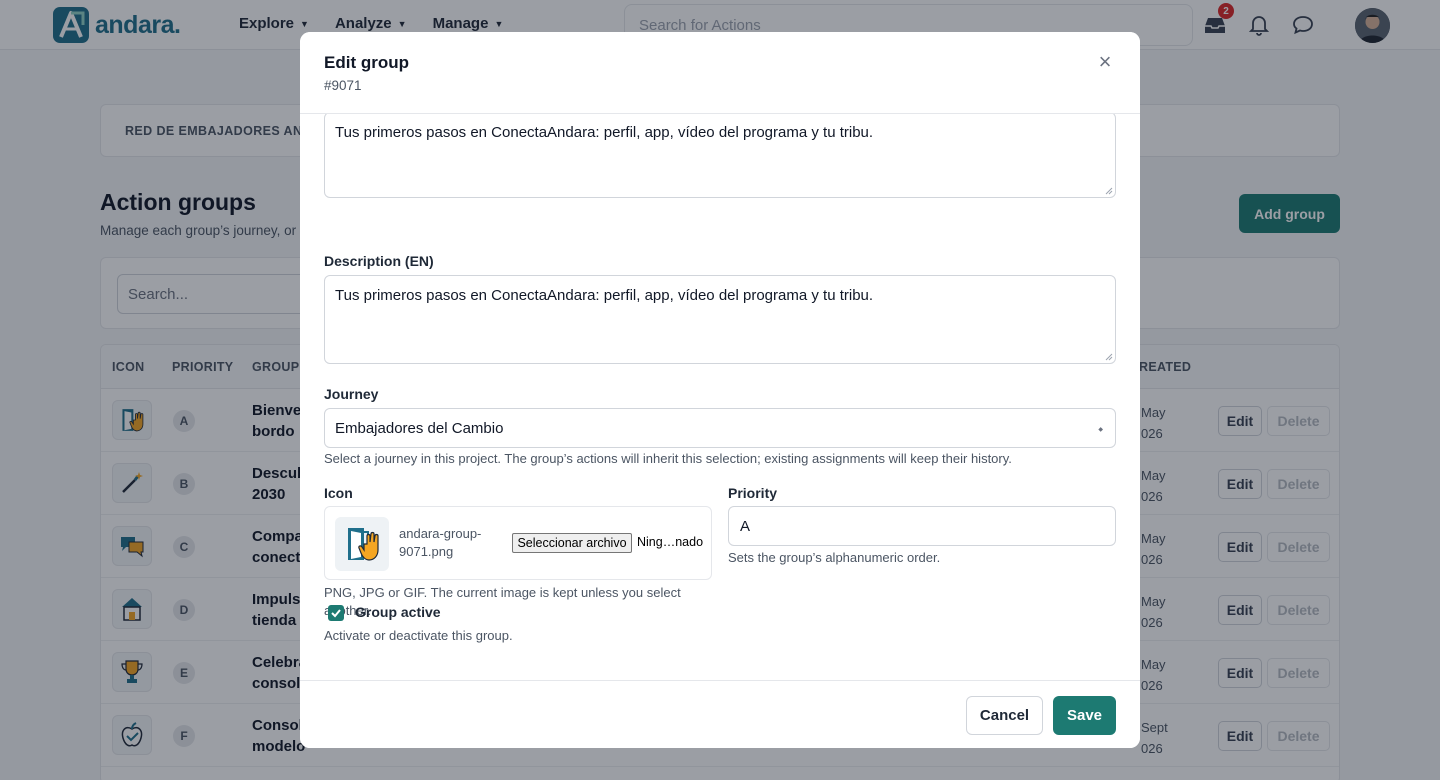 The width and height of the screenshot is (1440, 780). Describe the element at coordinates (922, 526) in the screenshot. I see `priority-input: A` at that location.